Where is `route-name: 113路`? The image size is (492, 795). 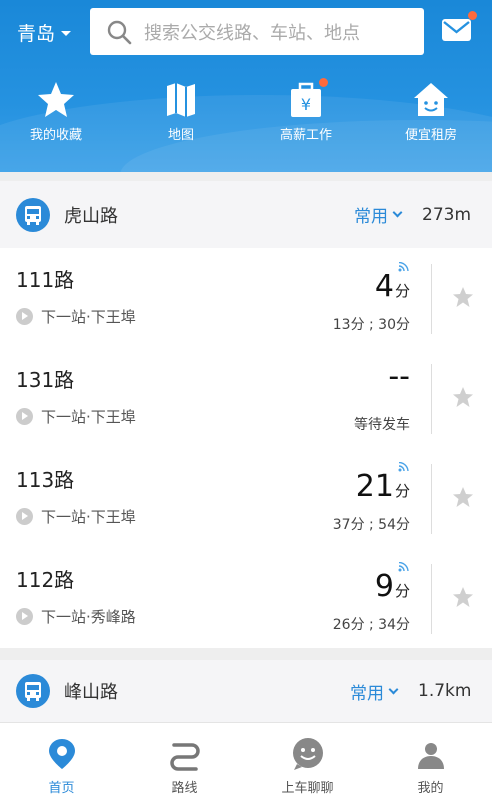 route-name: 113路 is located at coordinates (45, 480).